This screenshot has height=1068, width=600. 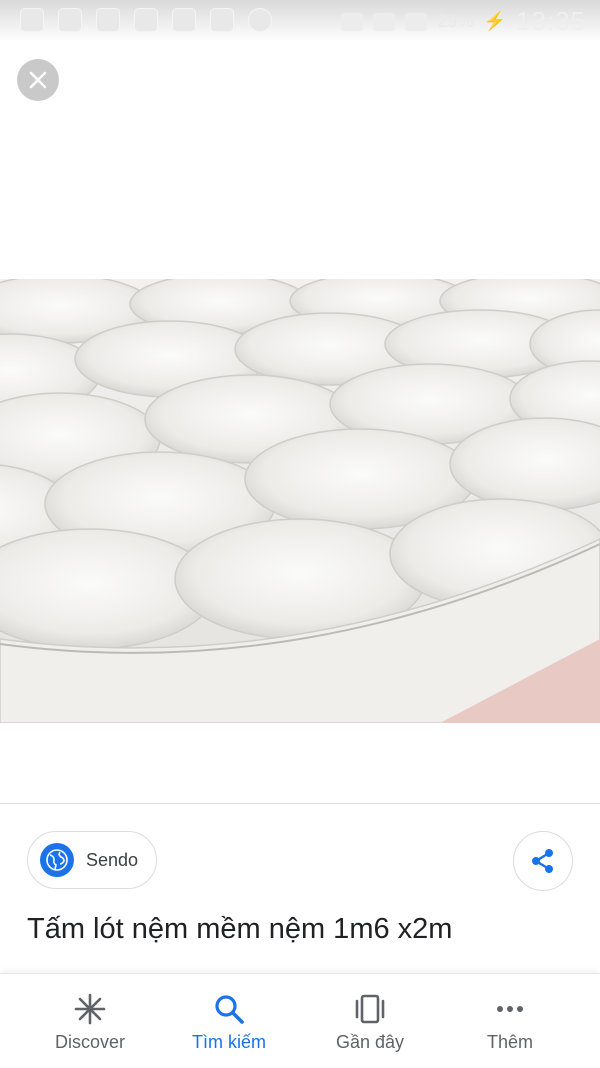 What do you see at coordinates (550, 21) in the screenshot?
I see `clock: 13:35` at bounding box center [550, 21].